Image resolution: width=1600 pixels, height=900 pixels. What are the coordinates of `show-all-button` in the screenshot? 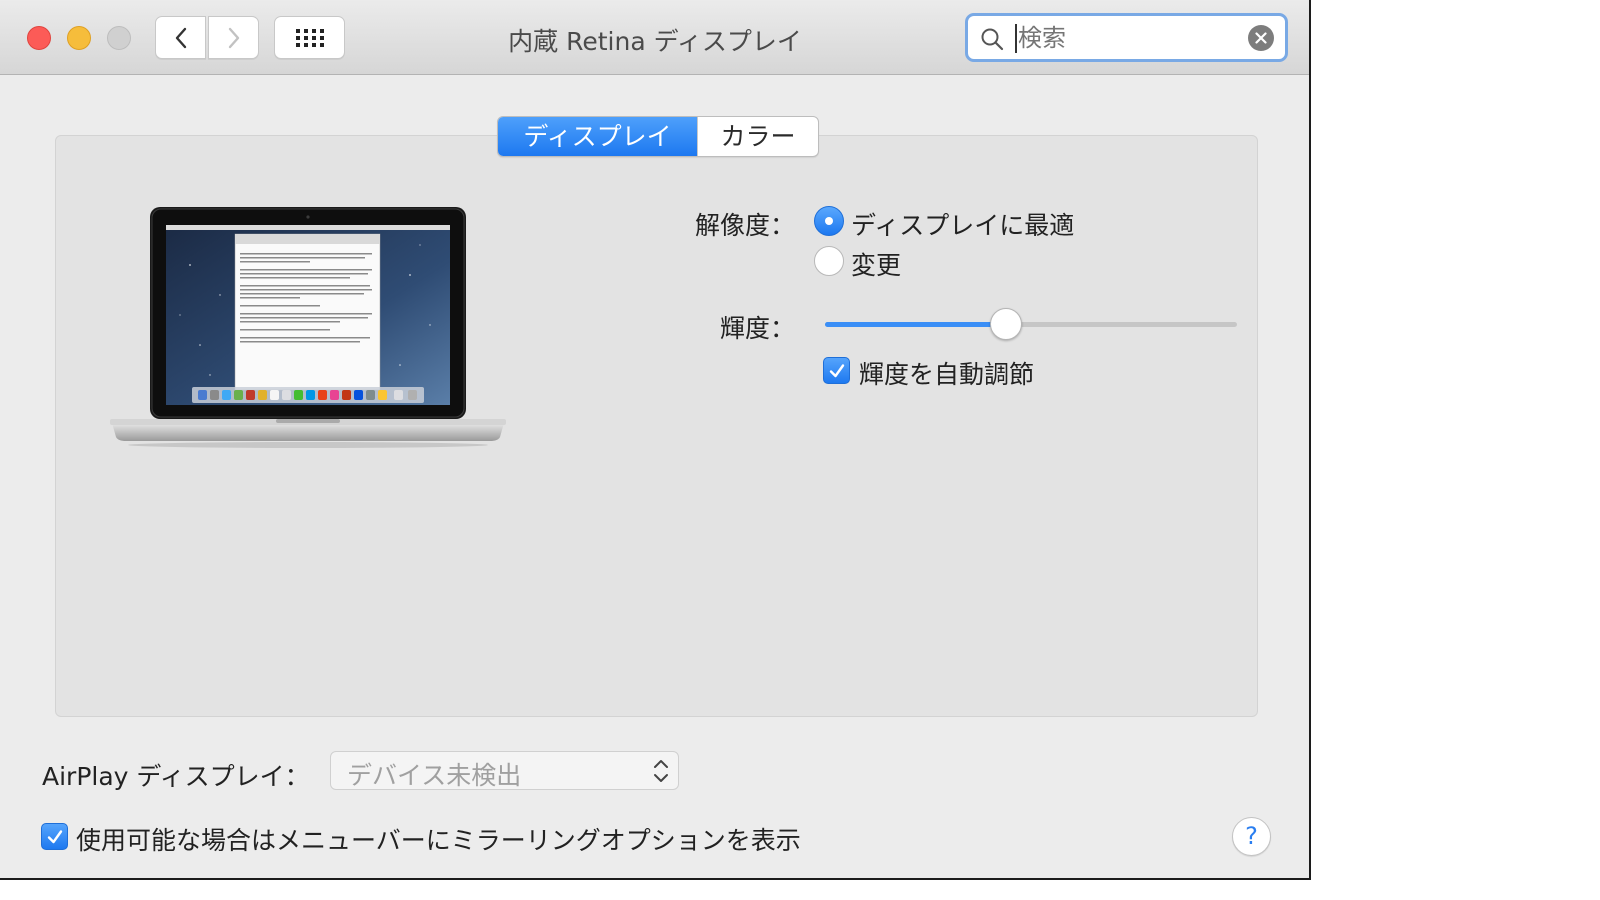 It's located at (309, 37).